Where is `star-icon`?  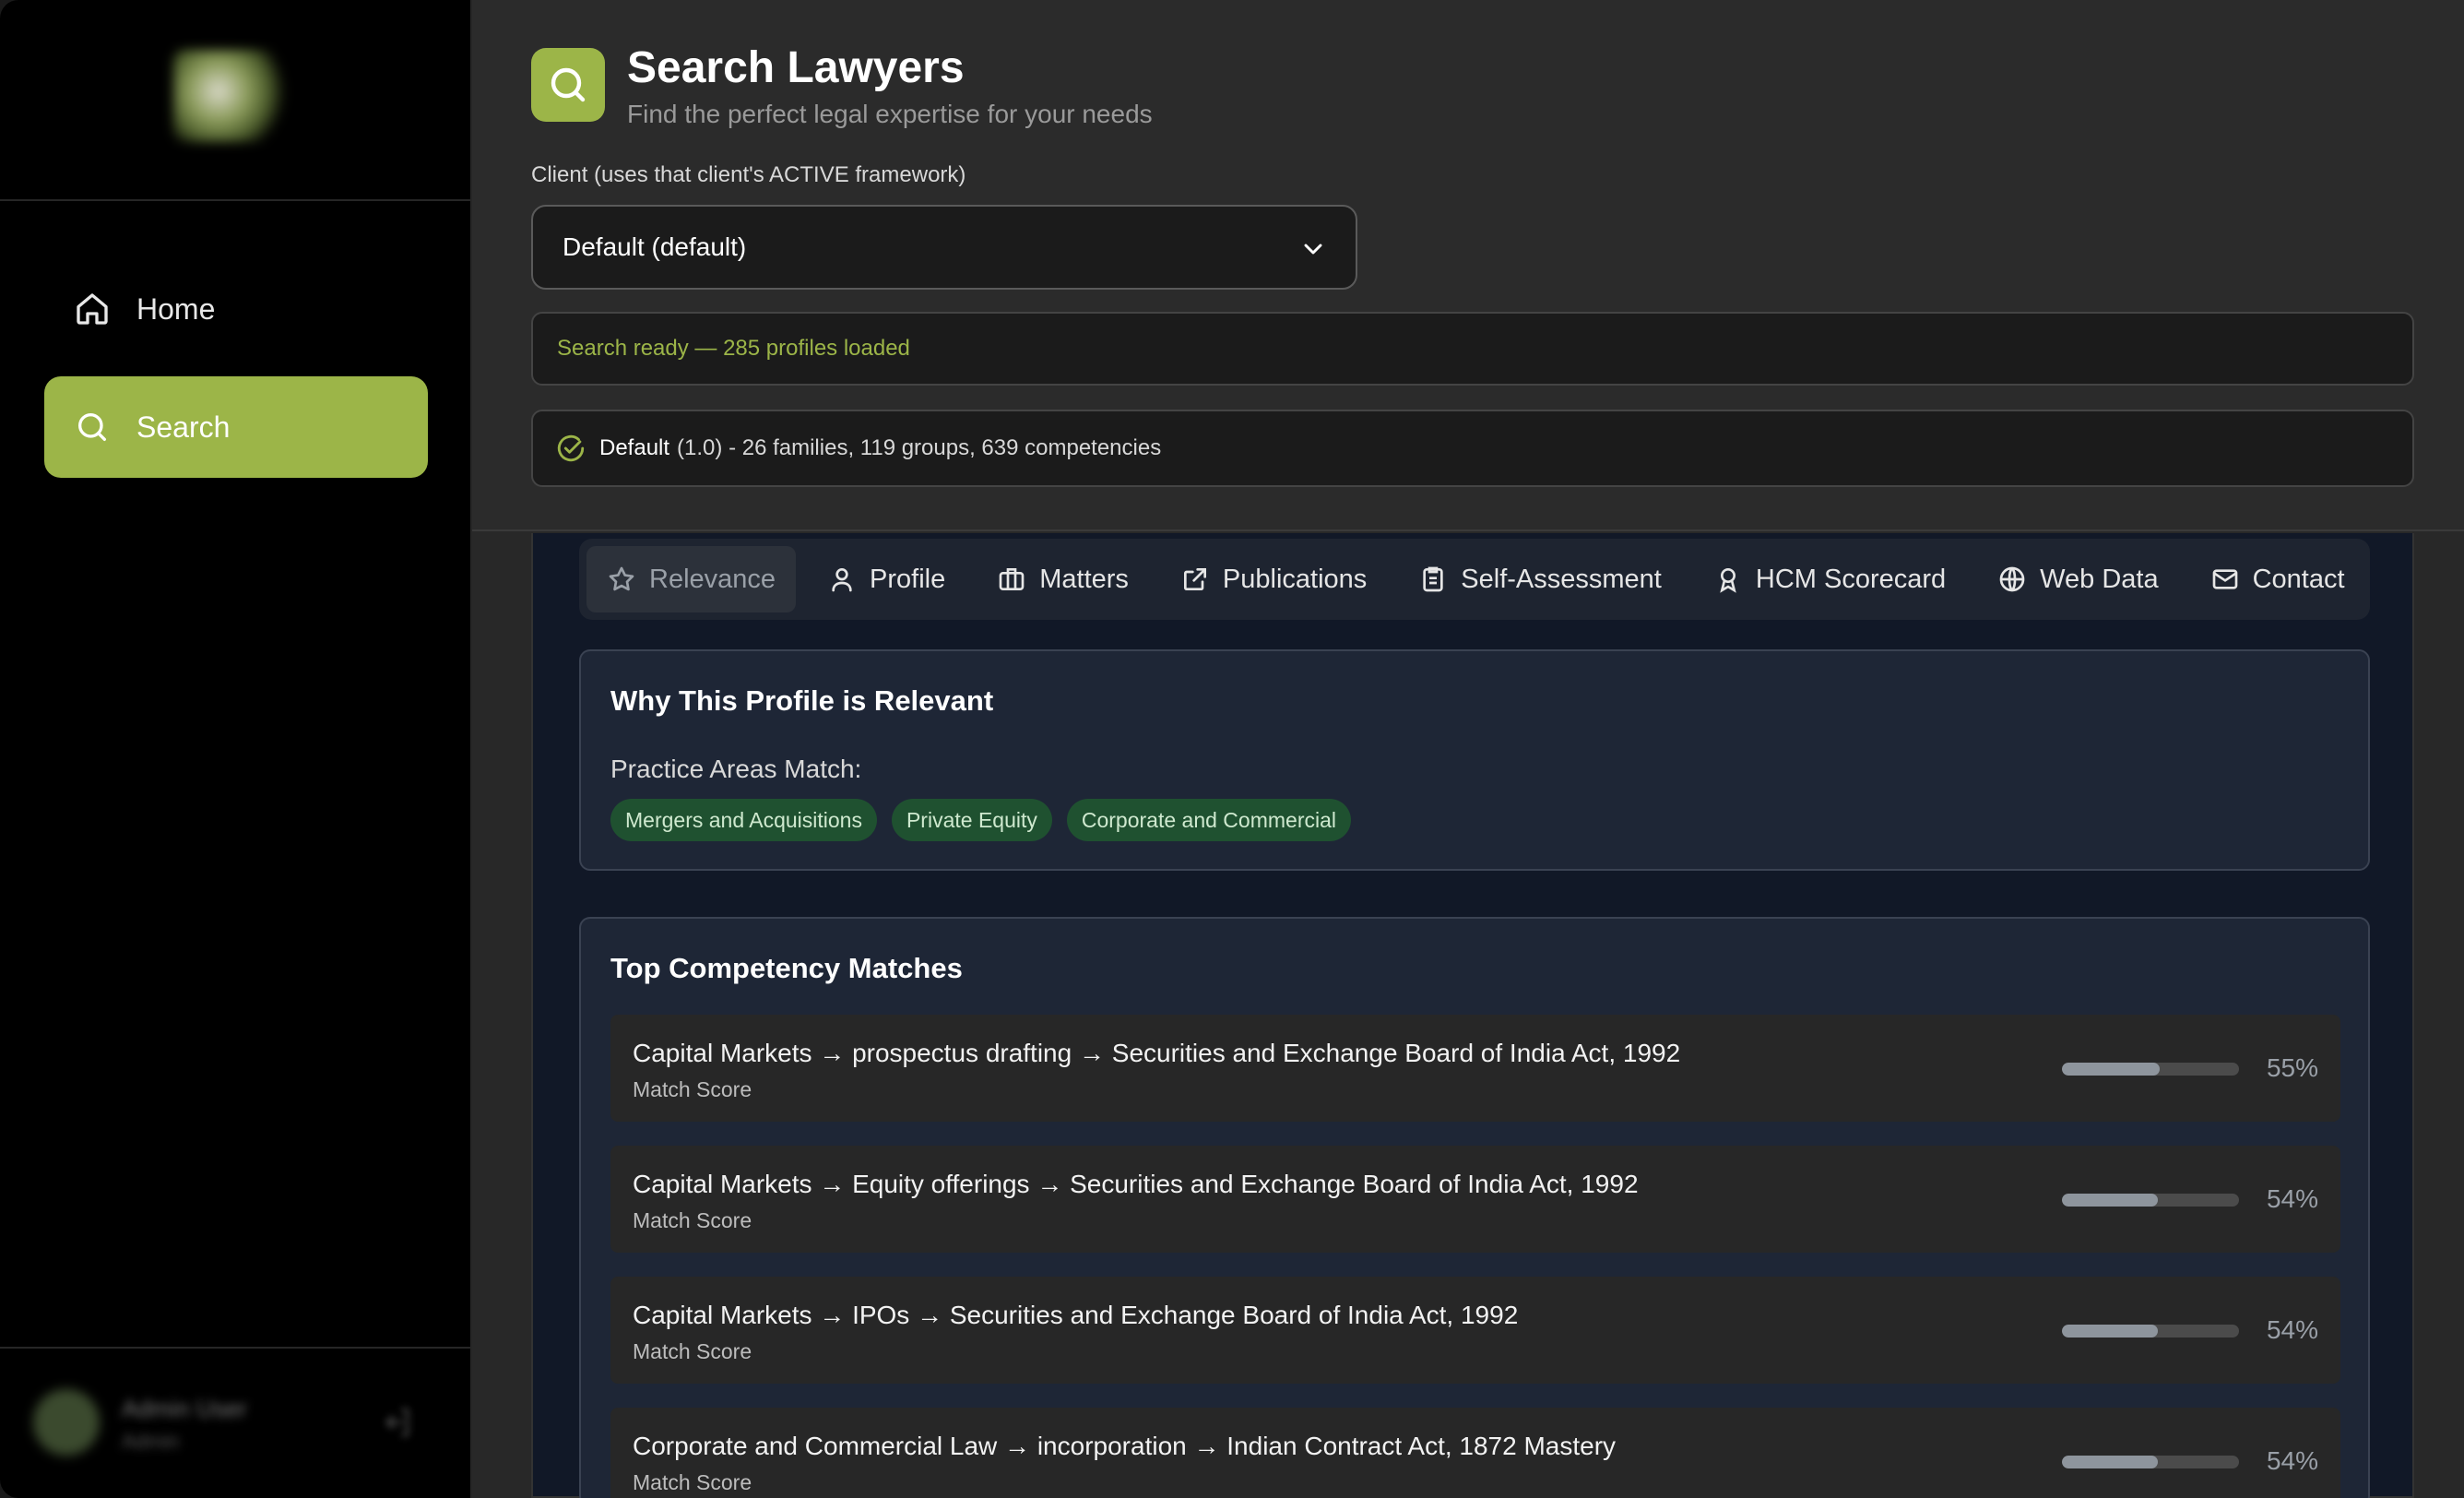 star-icon is located at coordinates (622, 578).